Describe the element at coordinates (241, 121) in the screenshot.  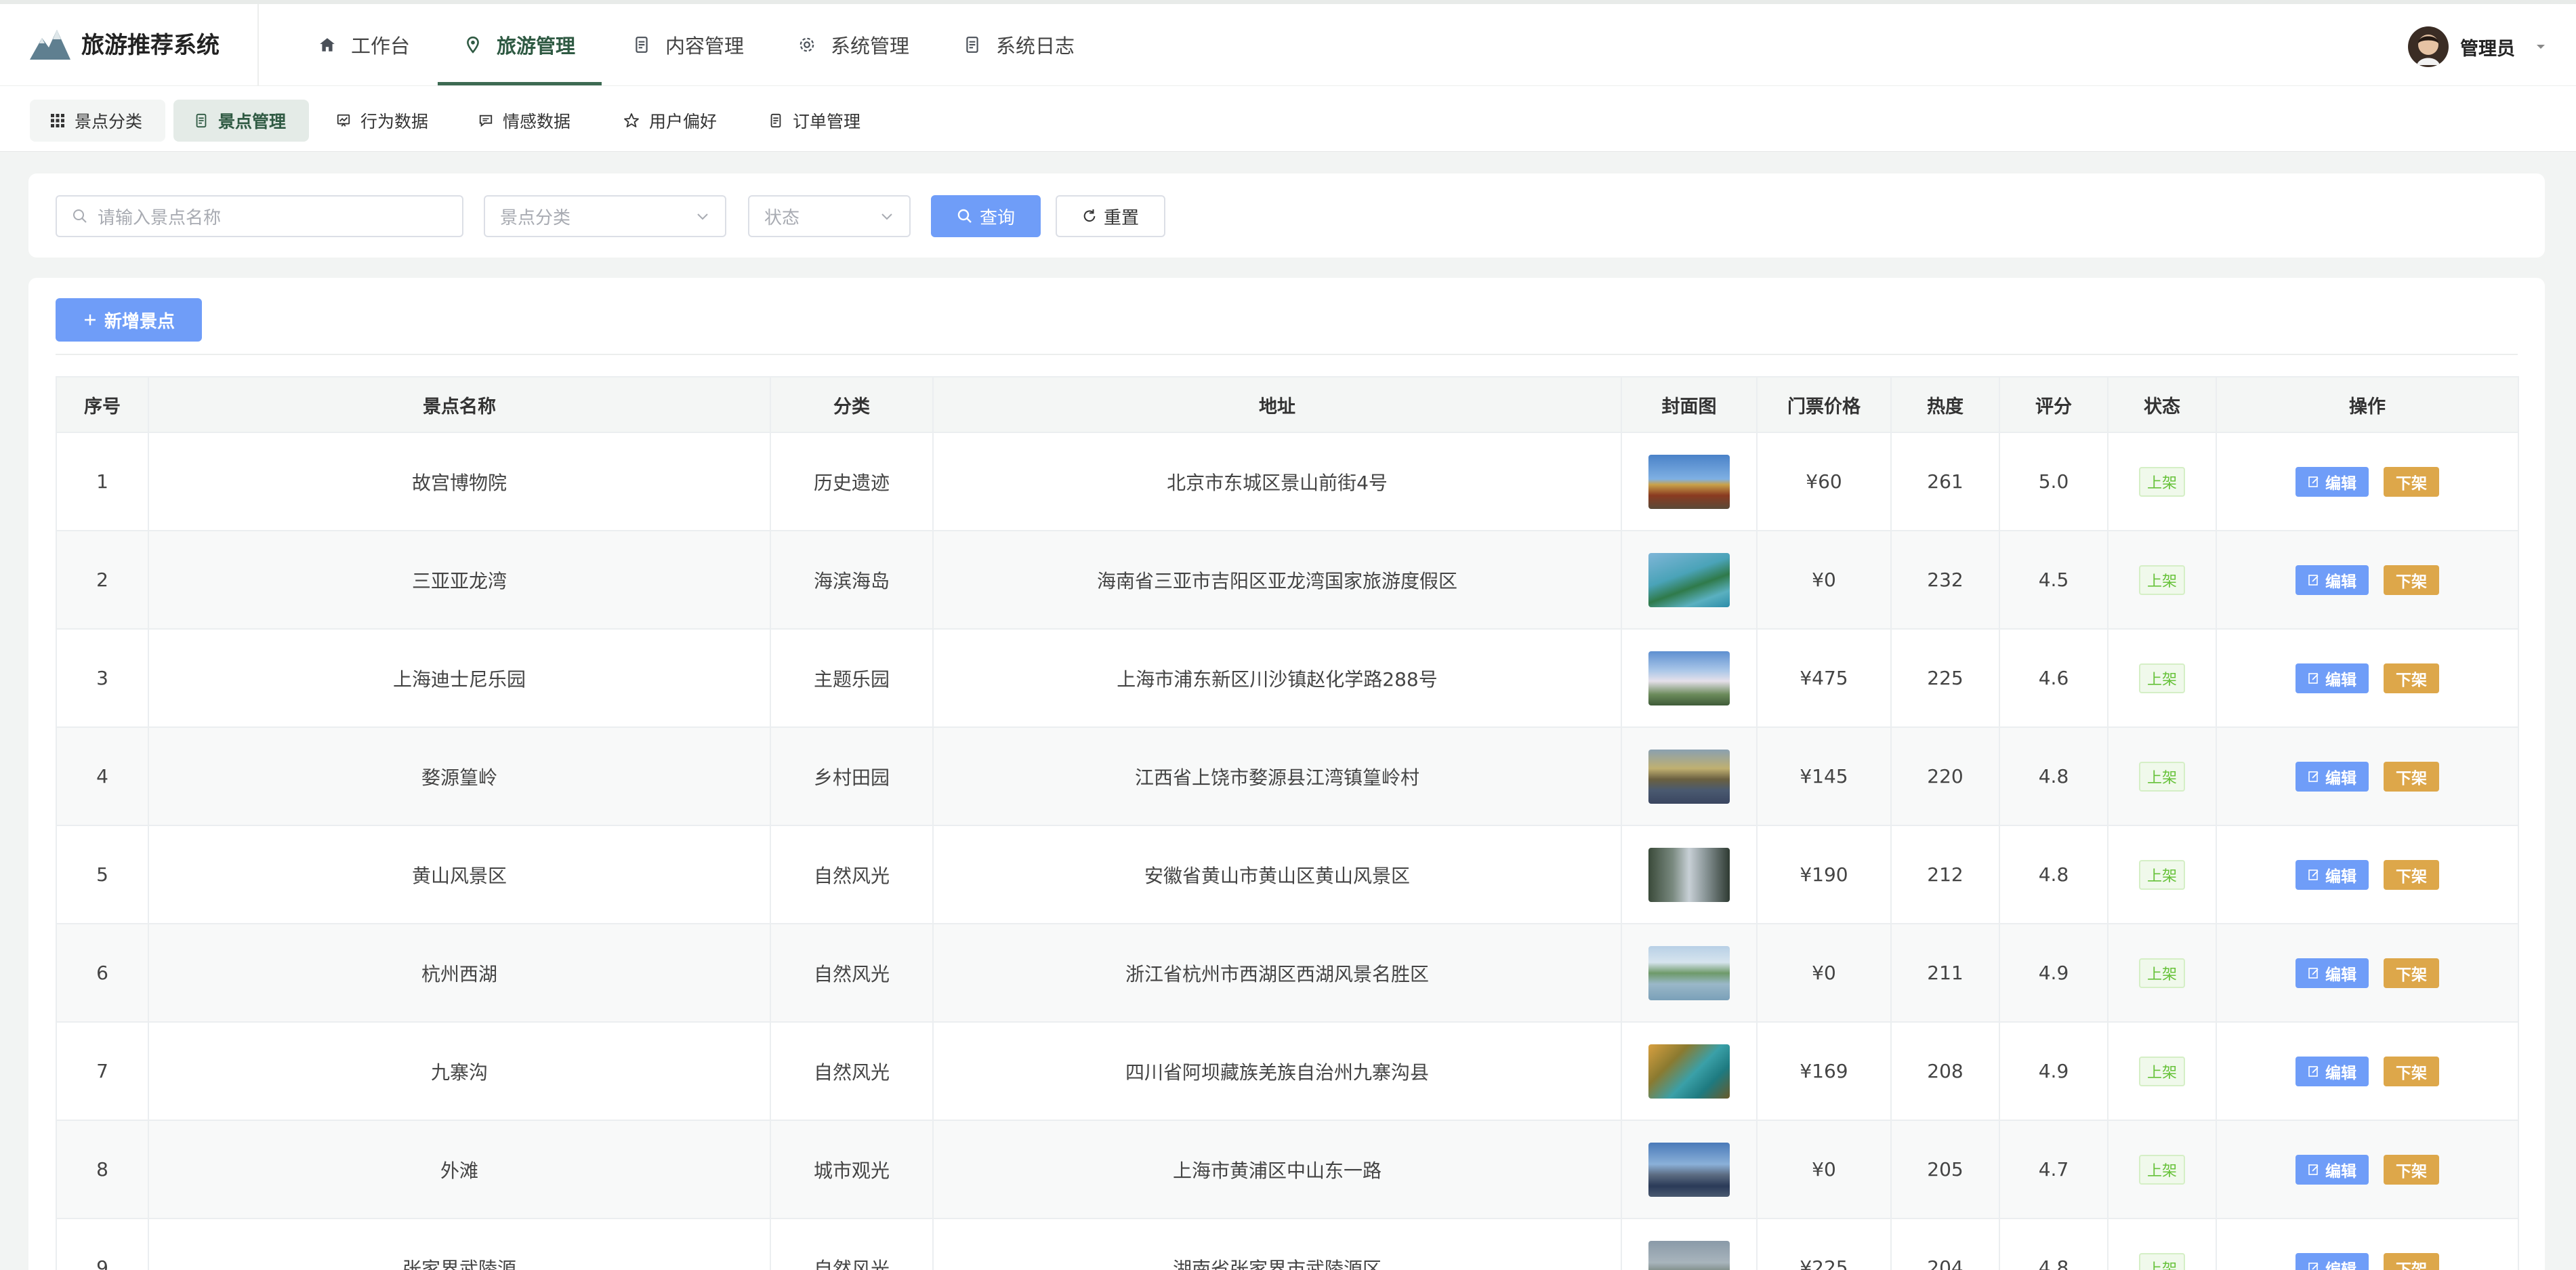
I see `subtab-scenic-management: 景点管理` at that location.